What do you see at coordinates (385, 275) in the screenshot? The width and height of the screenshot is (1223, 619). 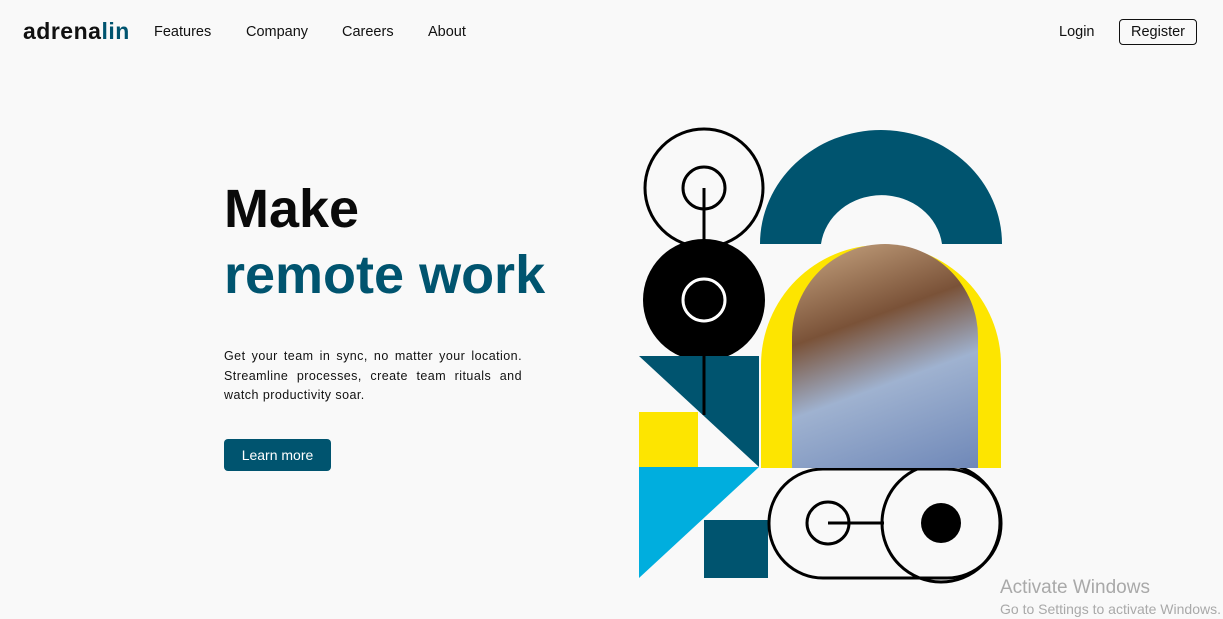 I see `hero-title-line2: remote work` at bounding box center [385, 275].